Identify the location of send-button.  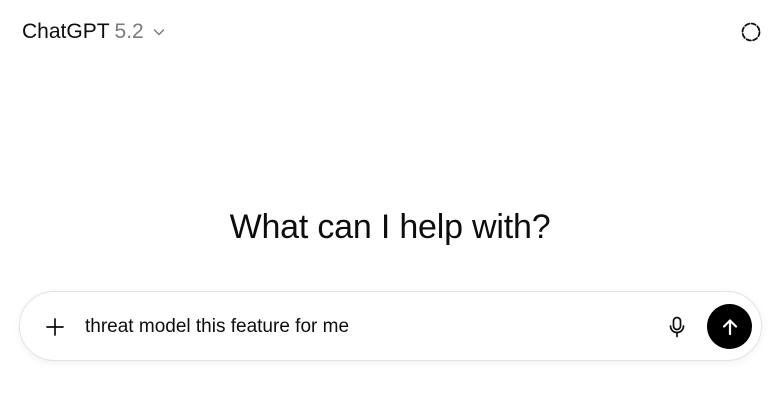
(729, 326).